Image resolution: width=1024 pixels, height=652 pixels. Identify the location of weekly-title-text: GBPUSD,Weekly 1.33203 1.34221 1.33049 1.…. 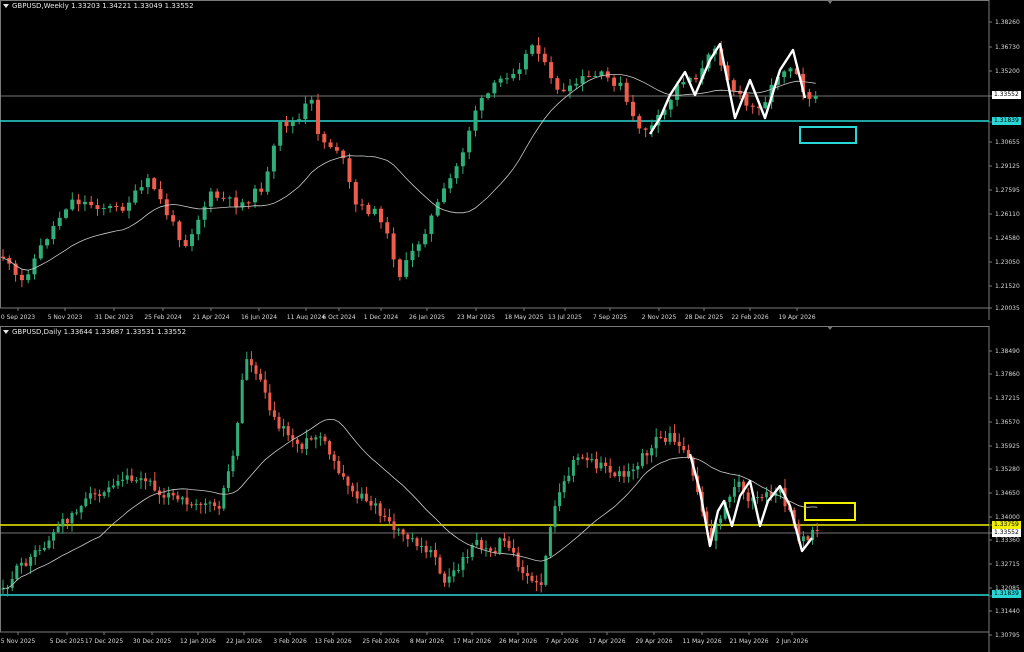
(103, 6).